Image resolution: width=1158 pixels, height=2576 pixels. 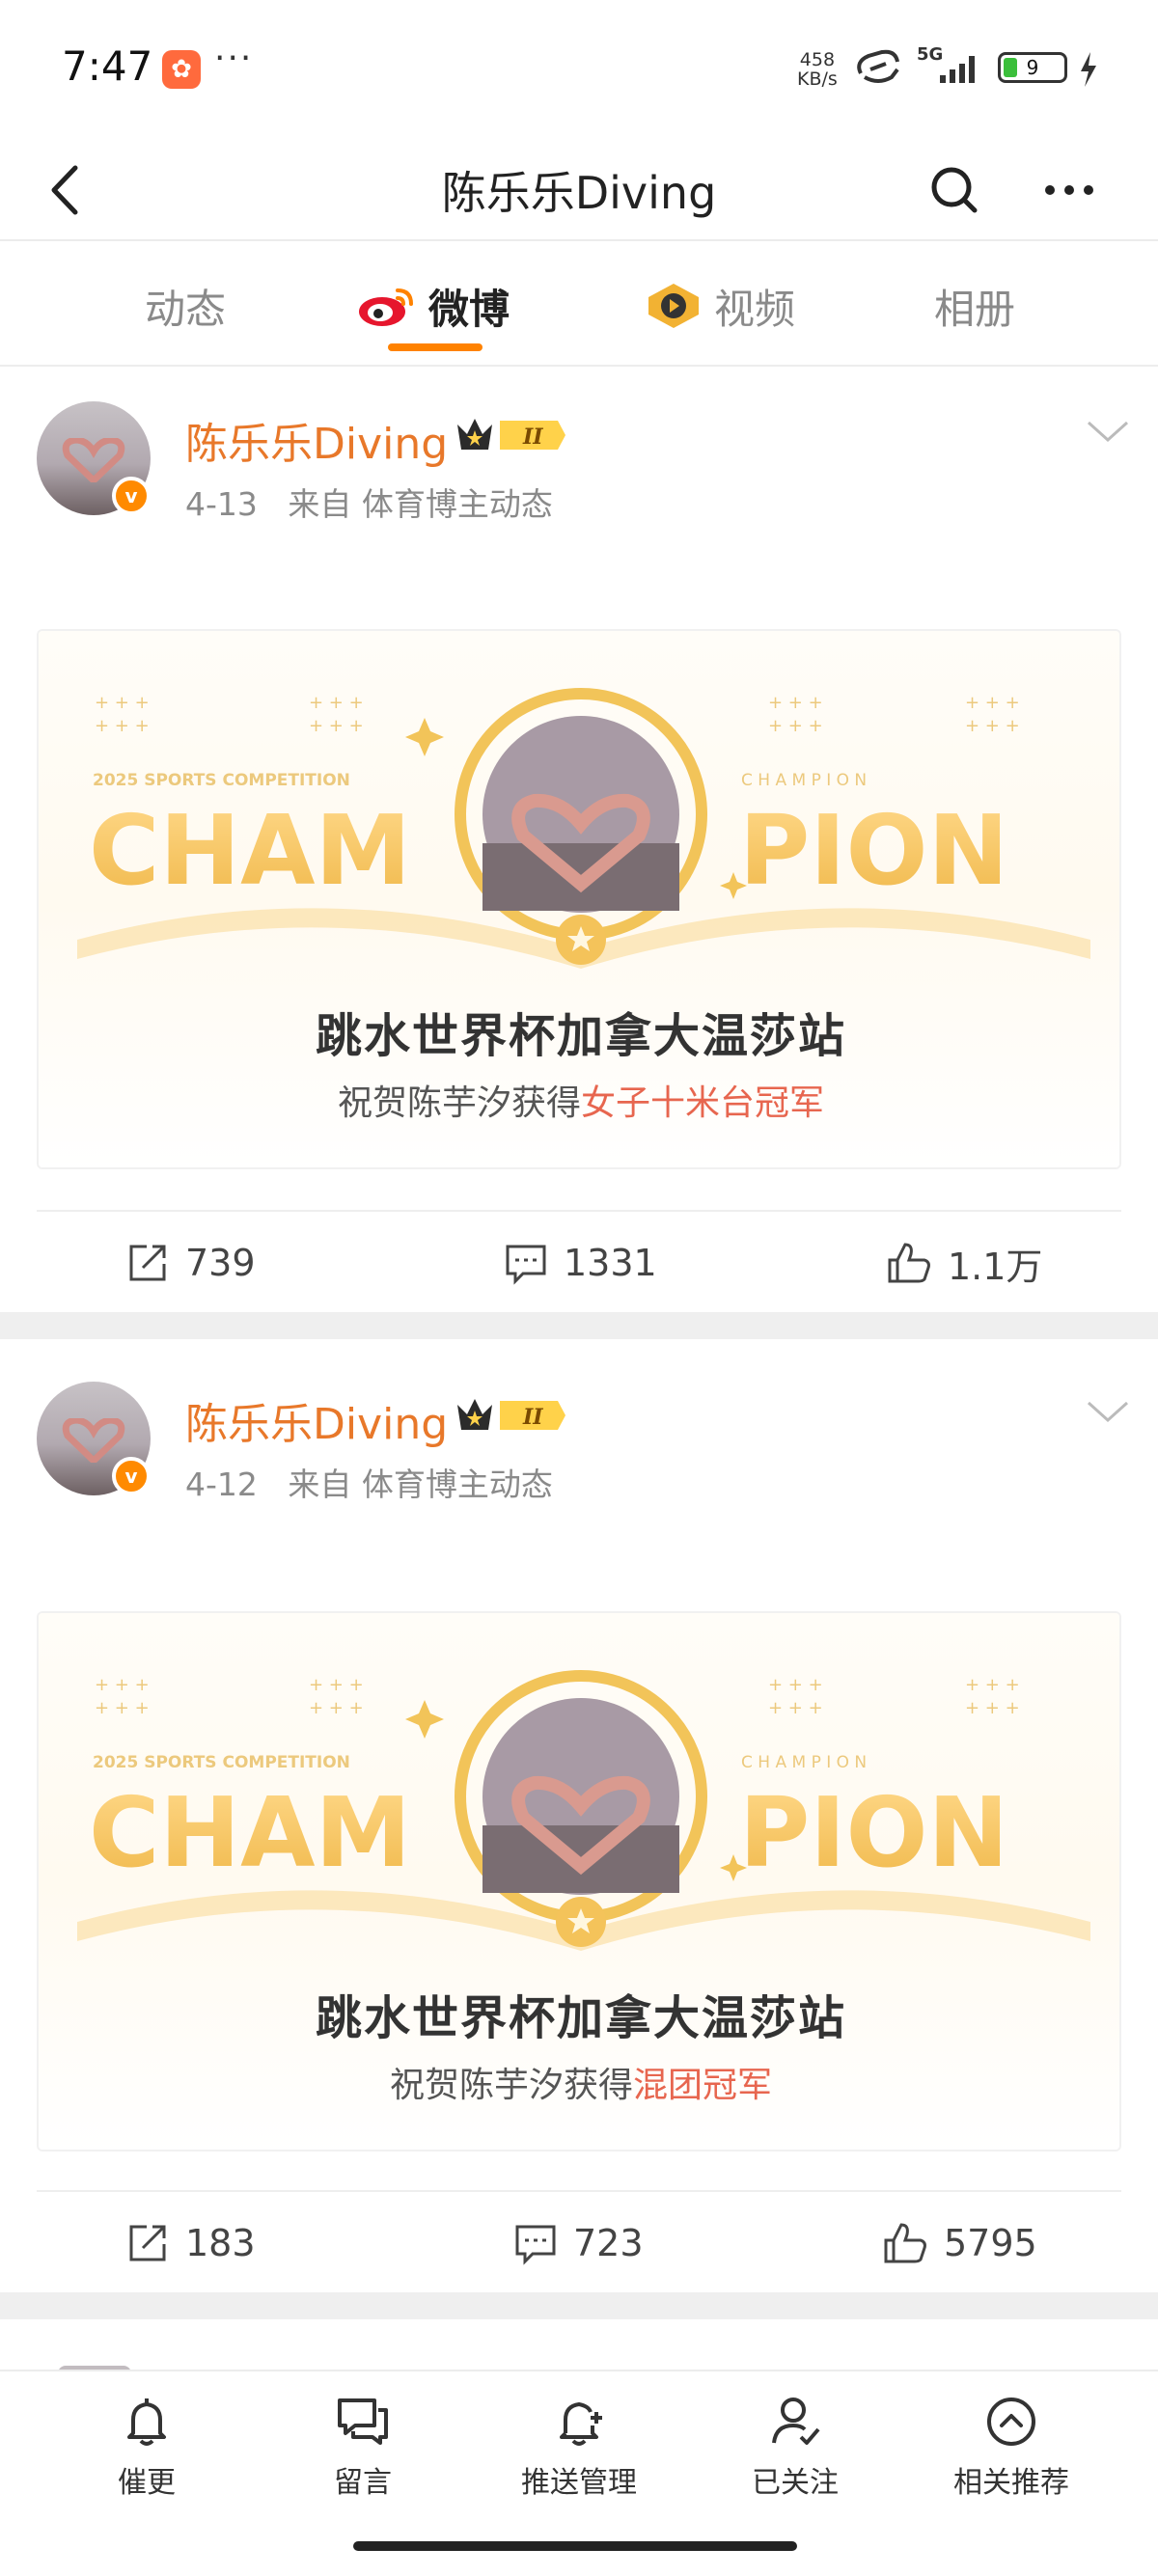 I want to click on related-recommend-button: 相关推荐, so click(x=1011, y=2453).